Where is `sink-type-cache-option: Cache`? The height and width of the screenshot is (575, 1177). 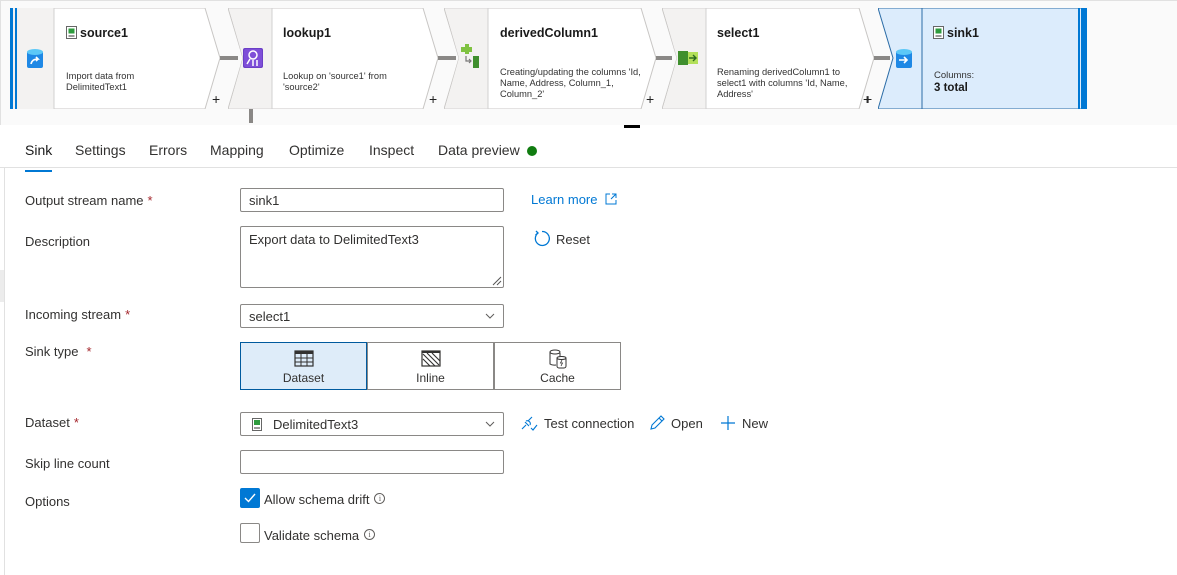 sink-type-cache-option: Cache is located at coordinates (557, 366).